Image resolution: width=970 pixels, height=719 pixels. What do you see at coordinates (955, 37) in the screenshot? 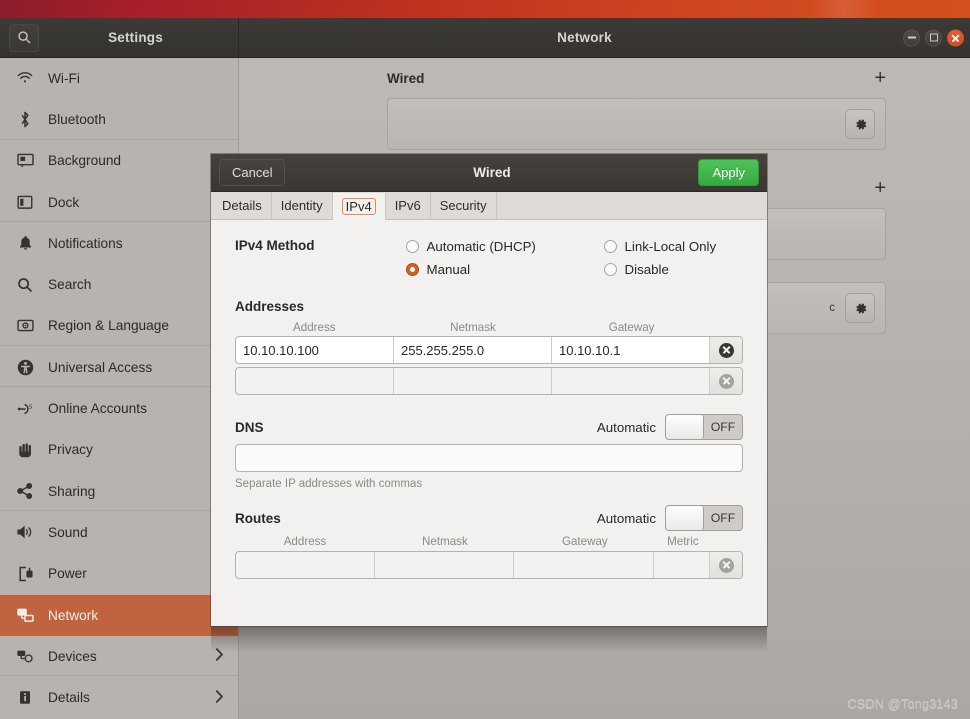
I see `close-icon` at bounding box center [955, 37].